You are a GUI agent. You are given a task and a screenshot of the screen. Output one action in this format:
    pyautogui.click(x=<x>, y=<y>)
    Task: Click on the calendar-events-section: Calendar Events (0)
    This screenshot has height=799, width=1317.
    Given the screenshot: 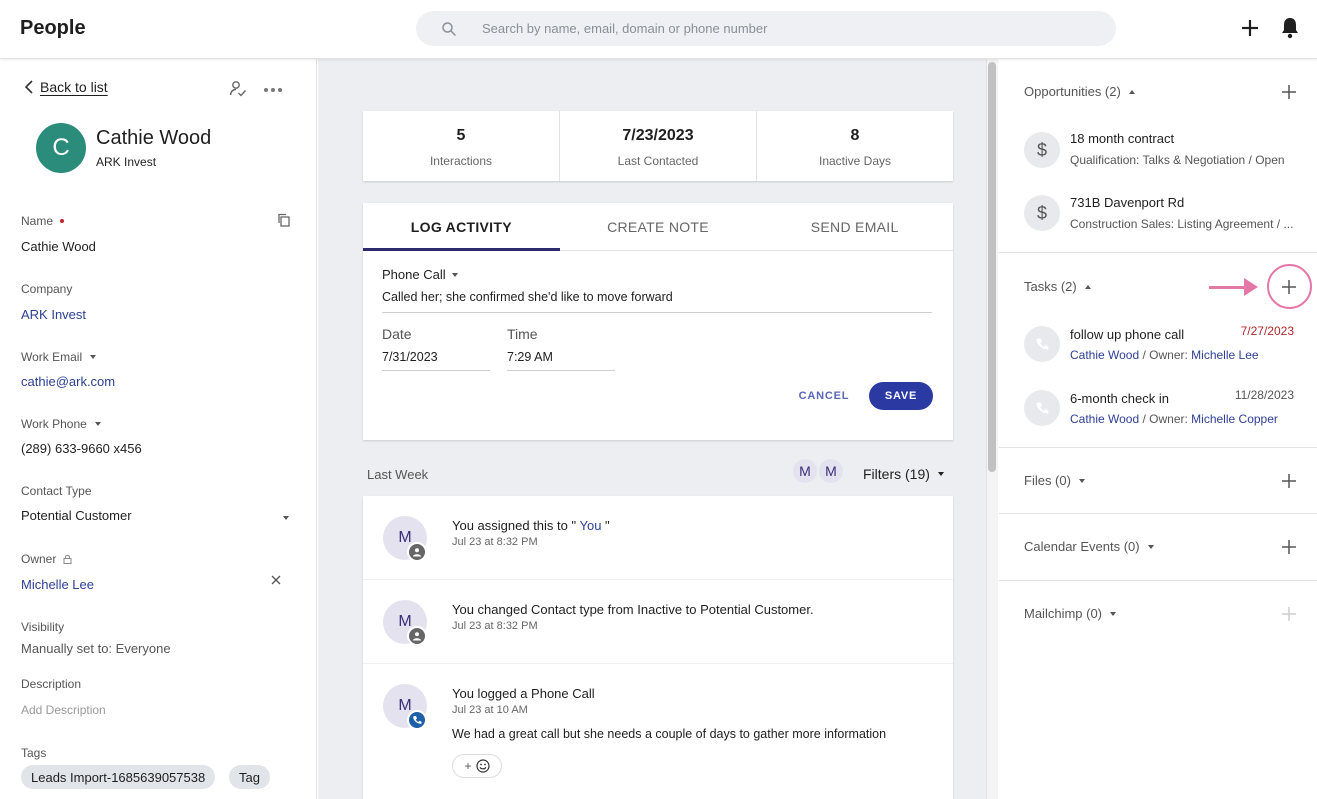 What is the action you would take?
    pyautogui.click(x=1158, y=547)
    